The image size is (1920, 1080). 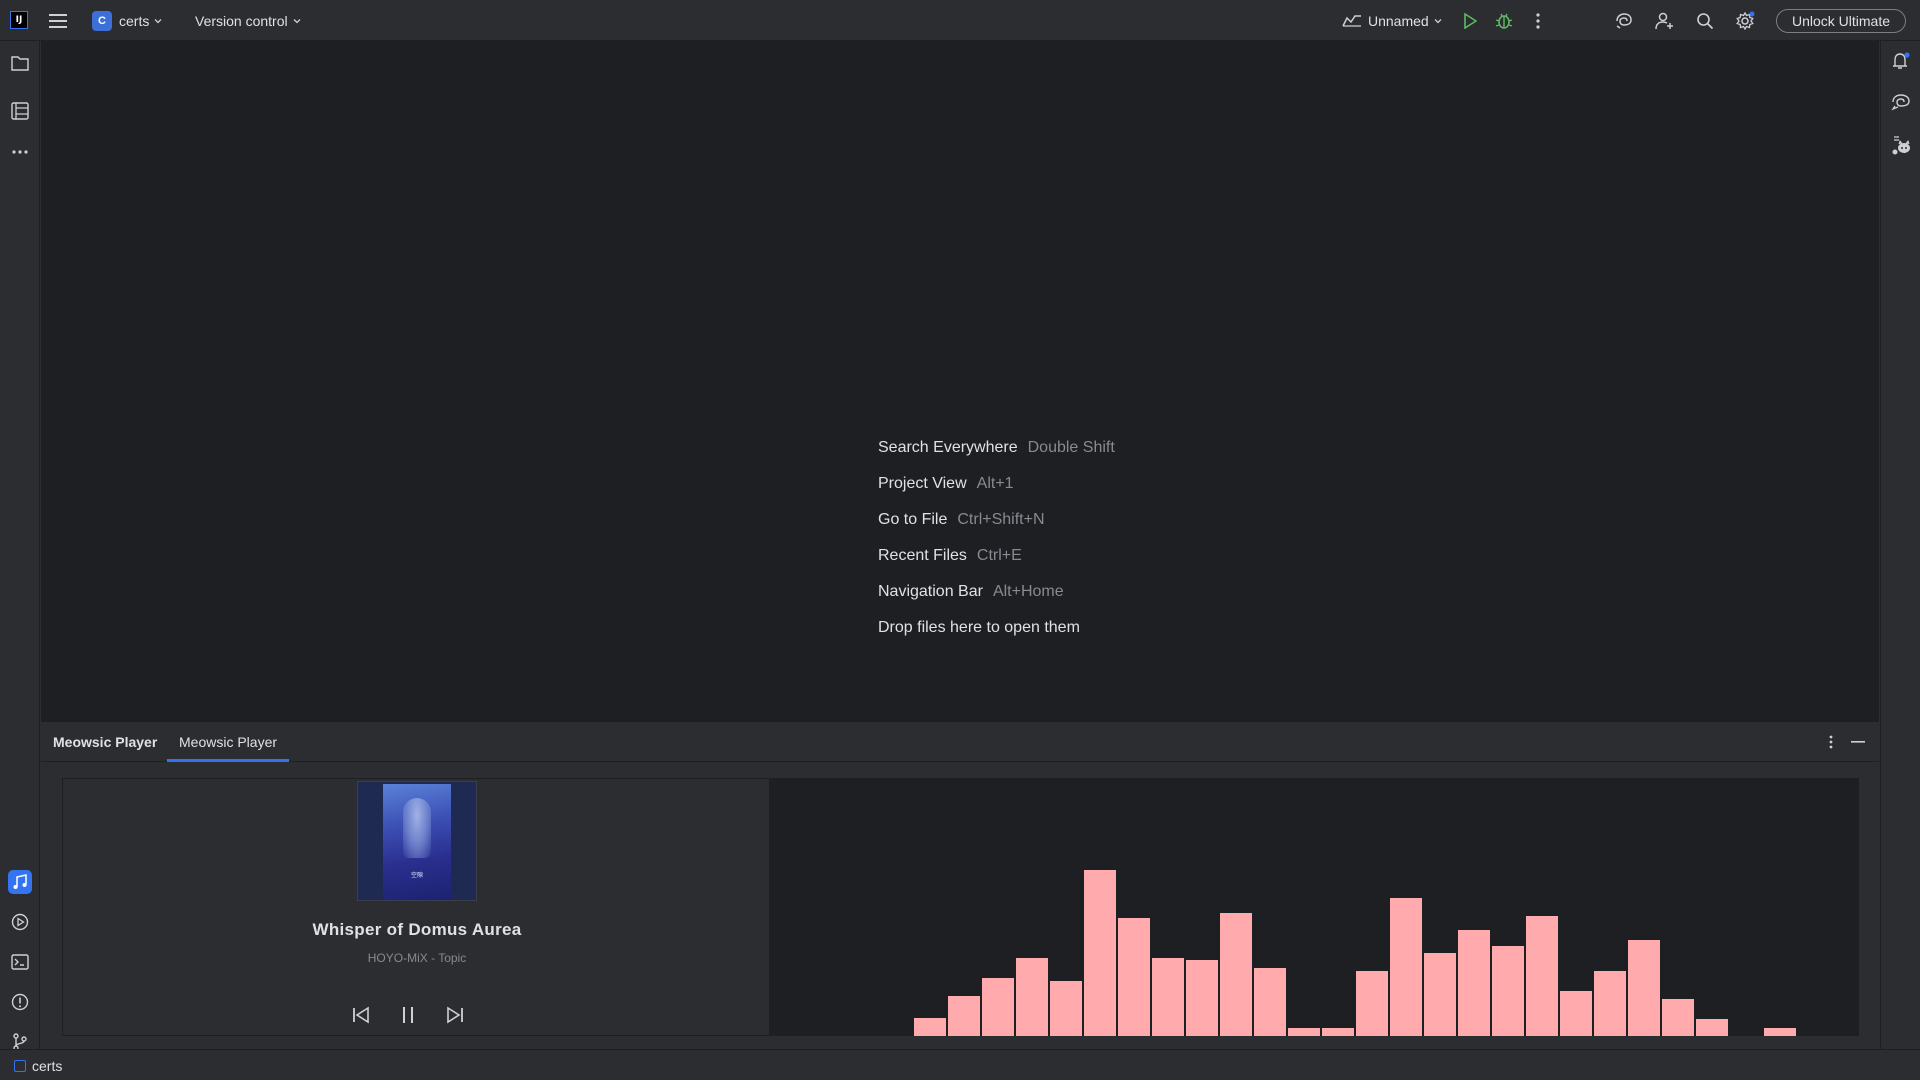 I want to click on audio-visualizer, so click(x=1314, y=907).